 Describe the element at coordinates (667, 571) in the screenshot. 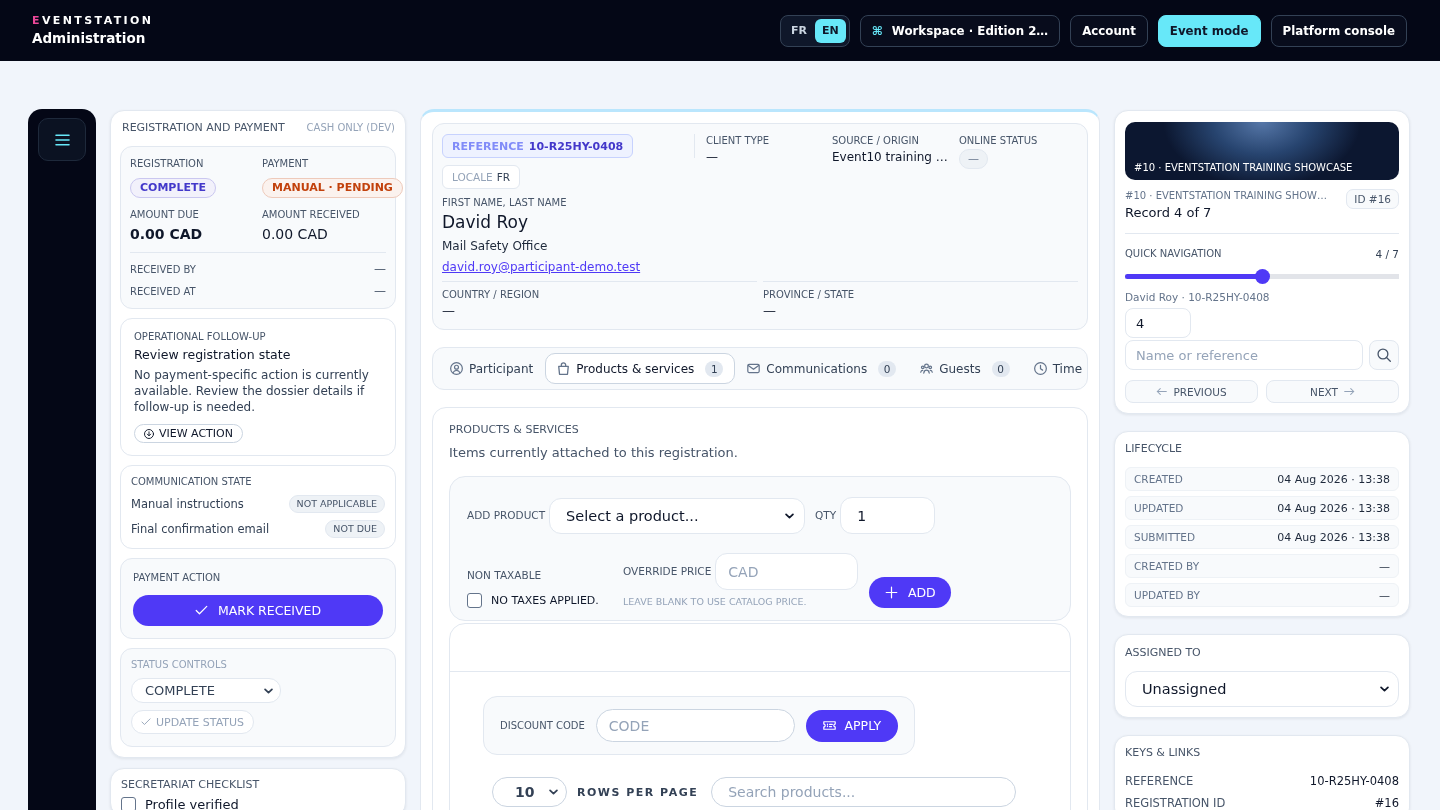

I see `field-label: OVERRIDE PRICE` at that location.